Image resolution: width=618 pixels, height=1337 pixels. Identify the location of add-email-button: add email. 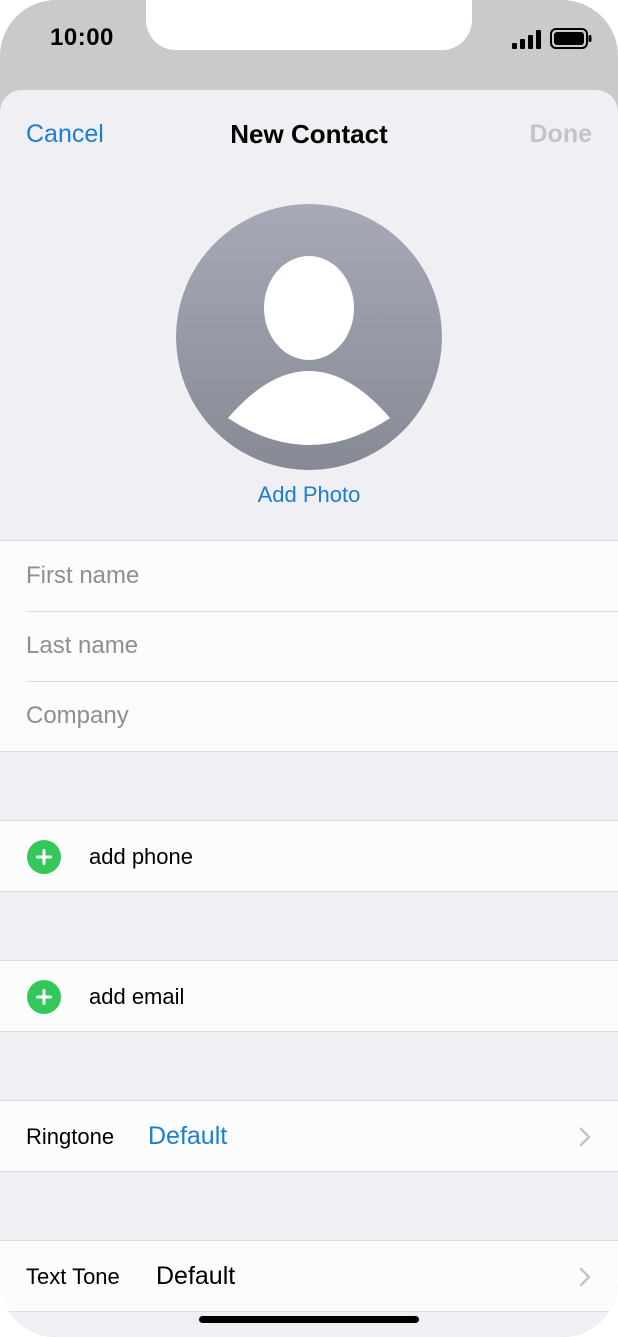
(309, 996).